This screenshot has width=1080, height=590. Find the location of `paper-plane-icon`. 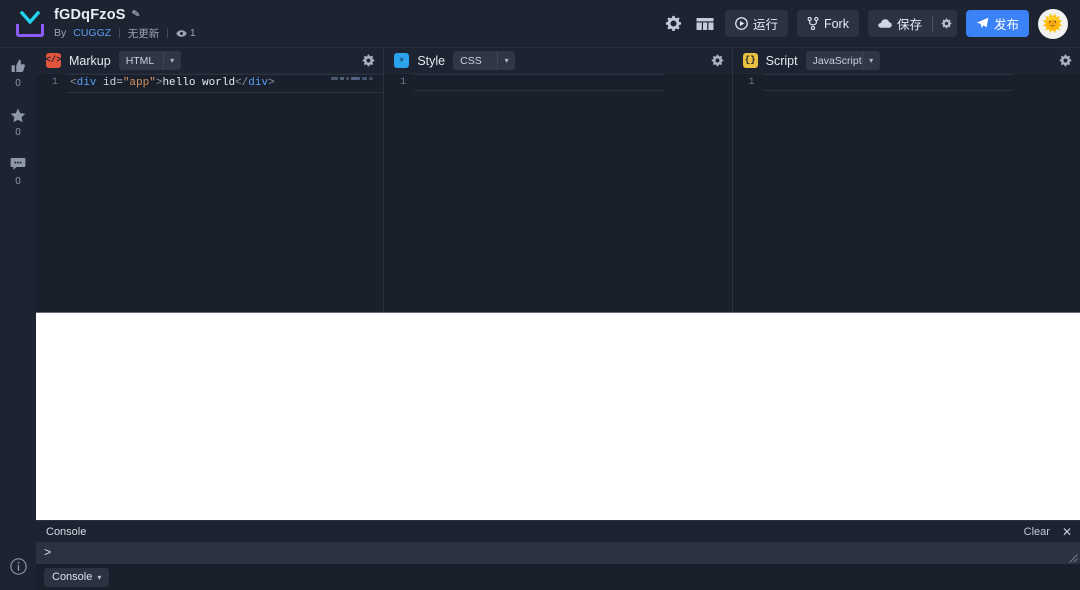

paper-plane-icon is located at coordinates (982, 22).